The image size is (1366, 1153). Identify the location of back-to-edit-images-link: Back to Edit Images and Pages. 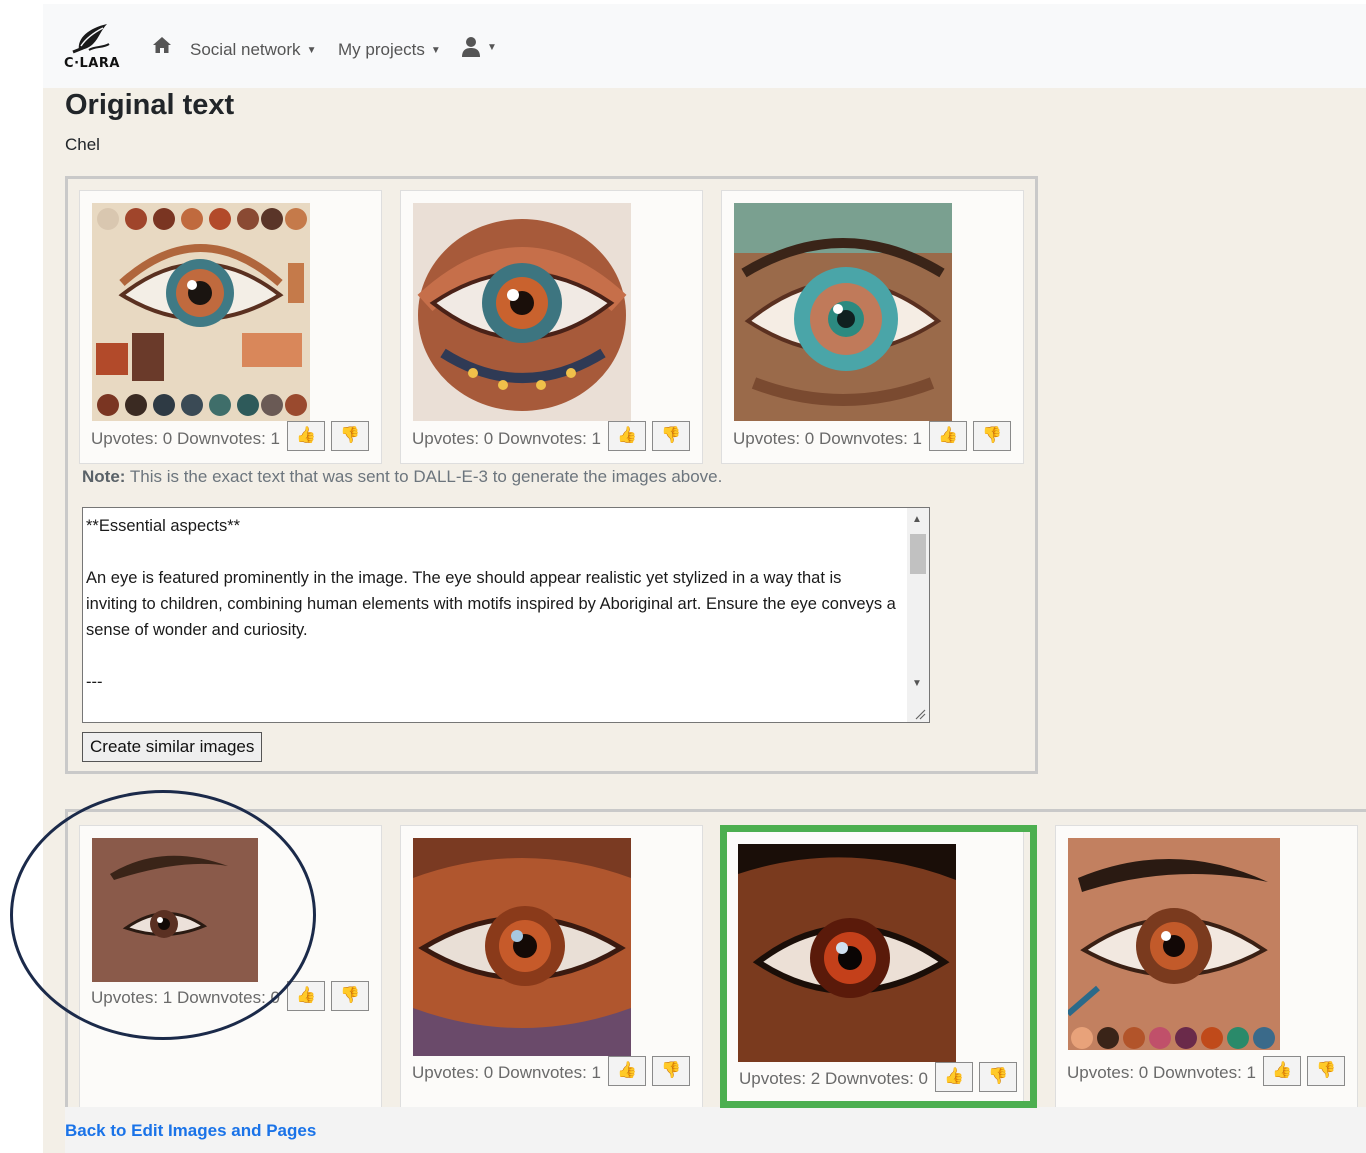
(190, 1131).